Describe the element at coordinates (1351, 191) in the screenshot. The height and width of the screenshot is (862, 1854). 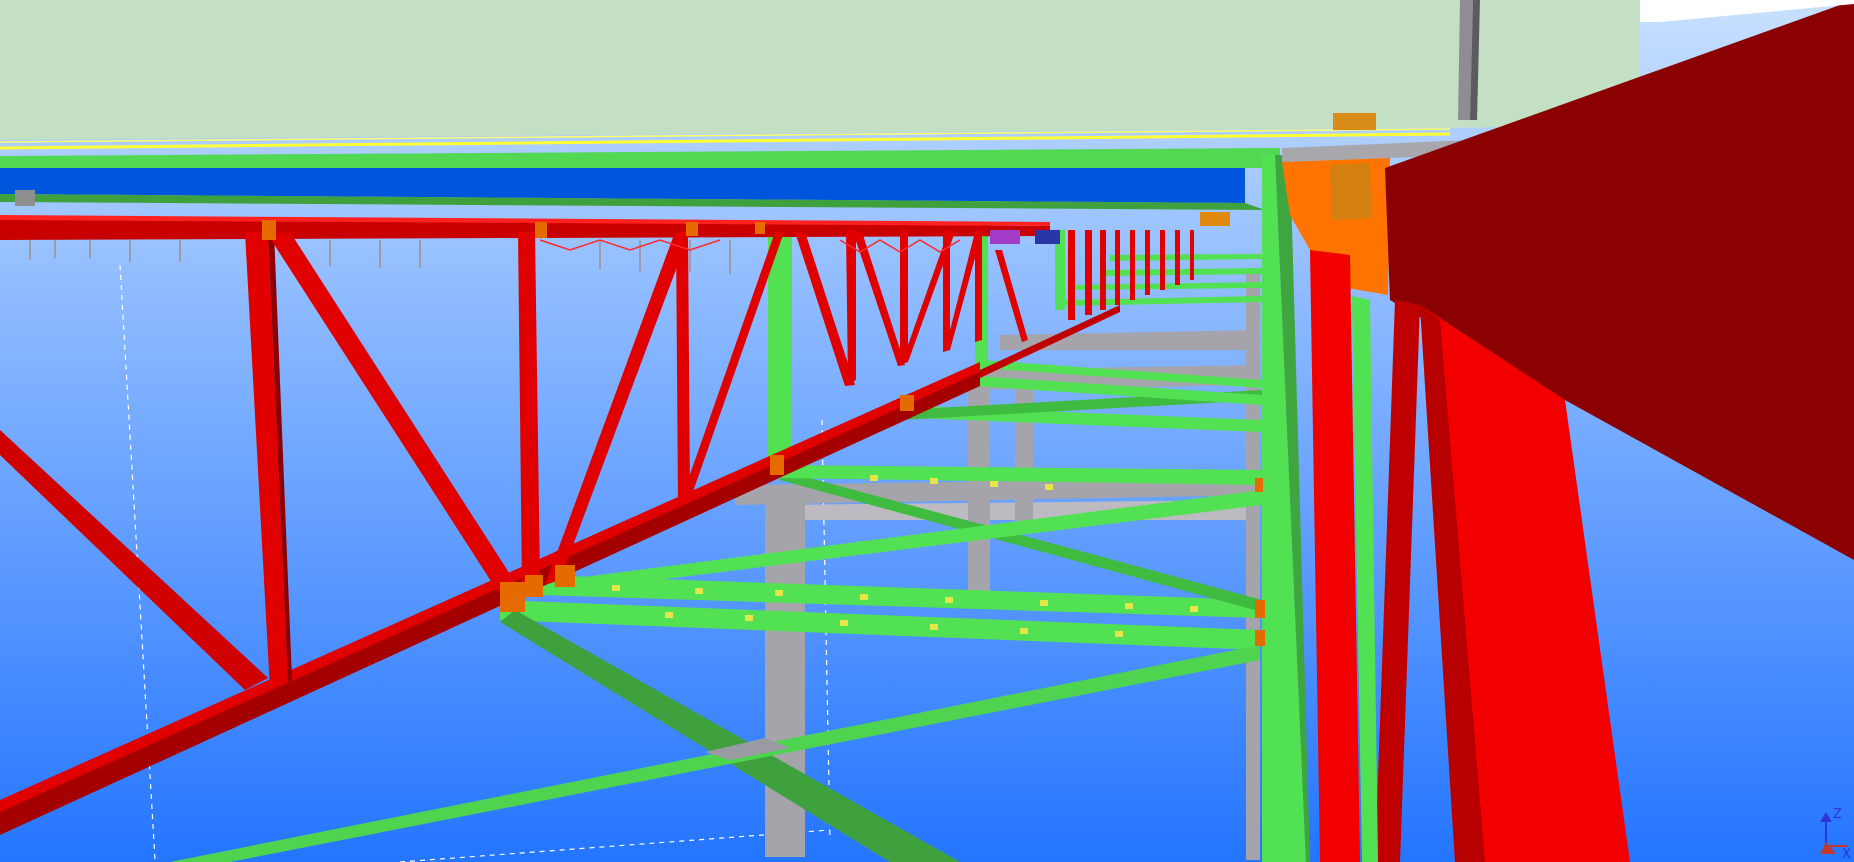
I see `girder-bolt-group` at that location.